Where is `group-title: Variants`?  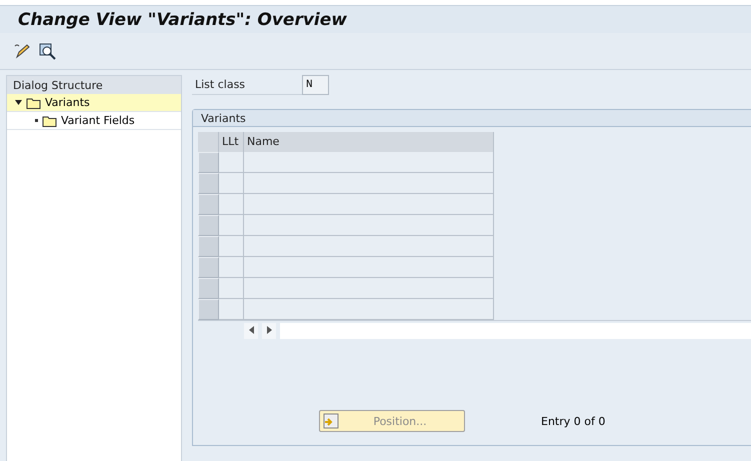
group-title: Variants is located at coordinates (472, 118).